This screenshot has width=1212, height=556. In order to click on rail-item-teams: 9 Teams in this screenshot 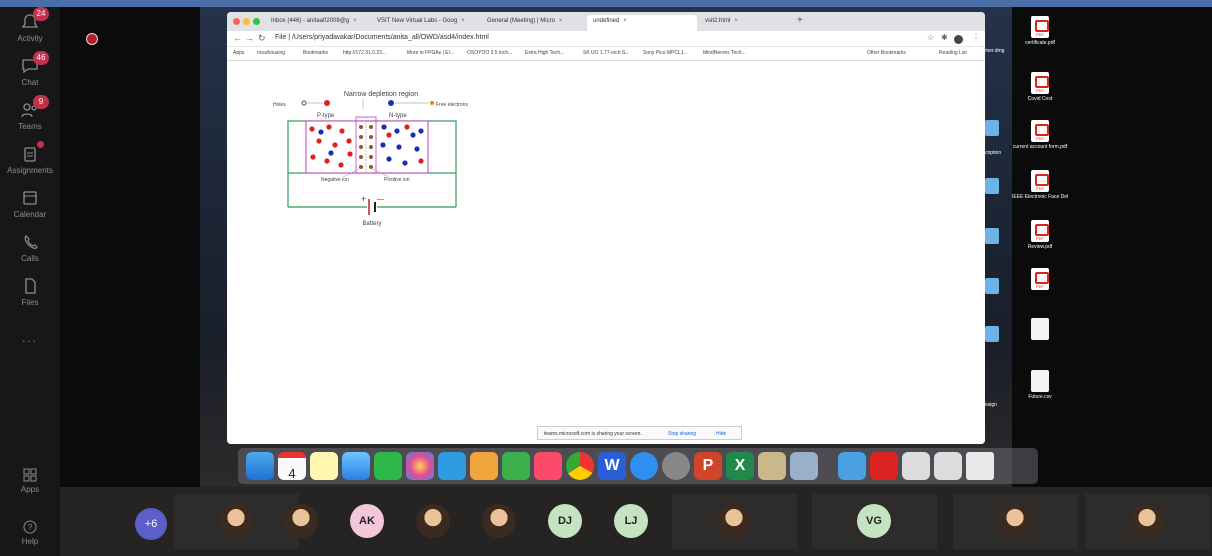, I will do `click(30, 119)`.